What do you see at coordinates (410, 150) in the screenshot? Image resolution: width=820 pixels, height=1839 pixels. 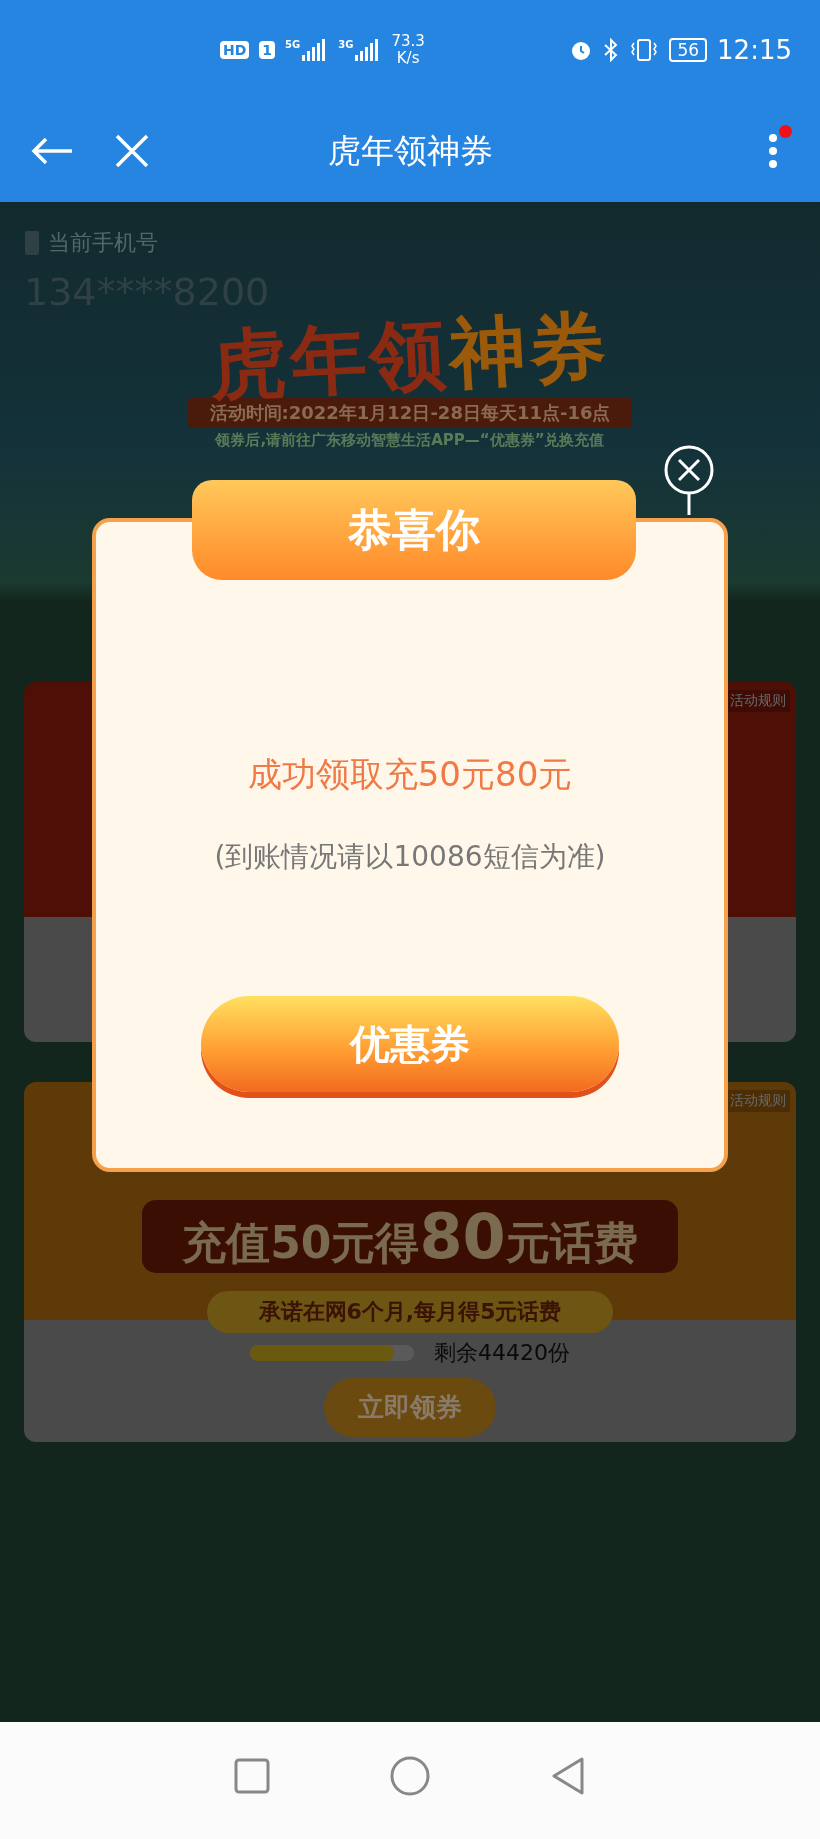 I see `page-title: 虎年领神券` at bounding box center [410, 150].